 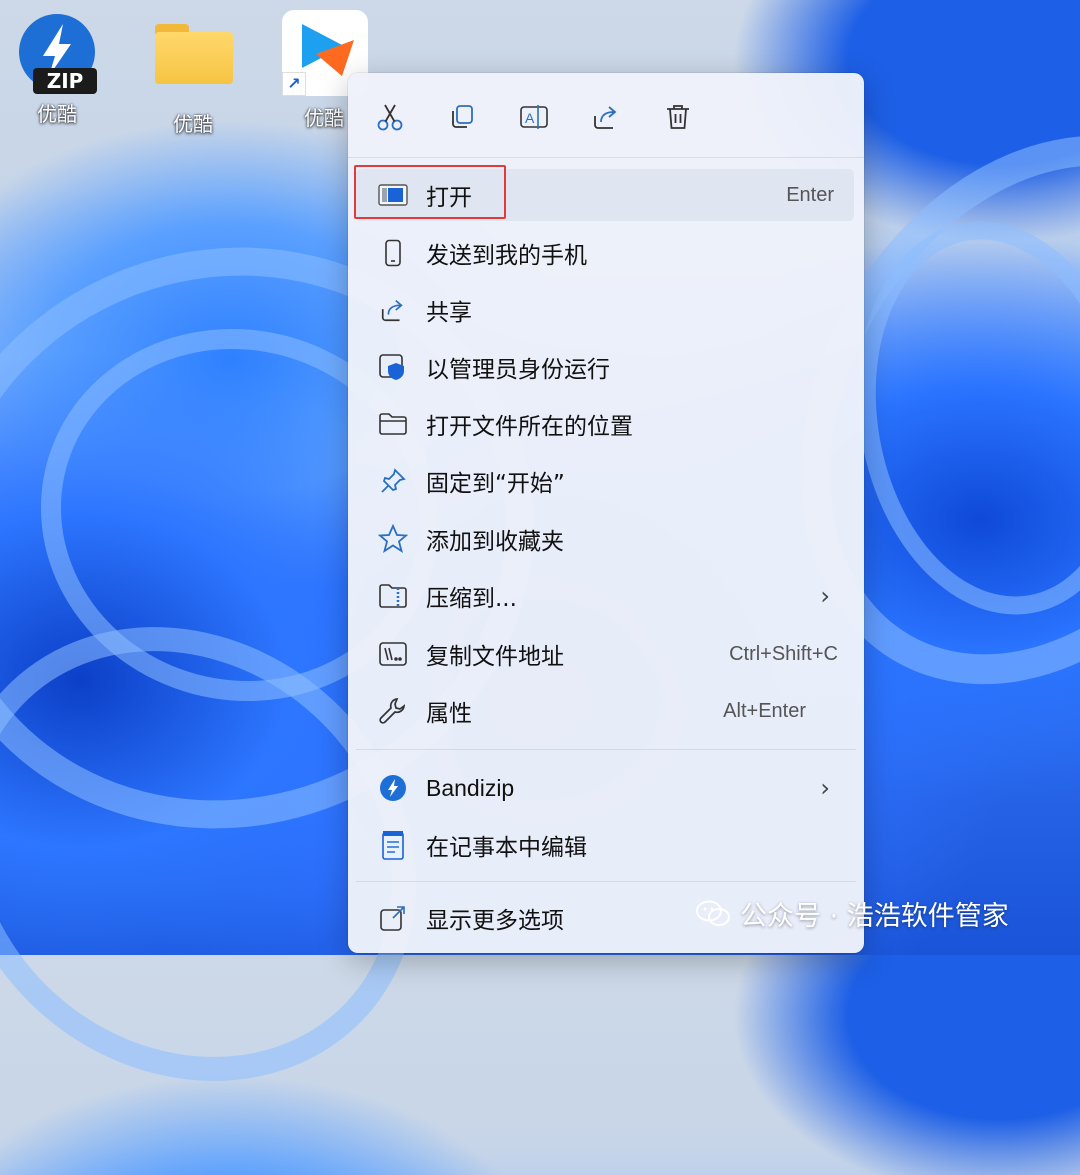 I want to click on star-icon, so click(x=393, y=539).